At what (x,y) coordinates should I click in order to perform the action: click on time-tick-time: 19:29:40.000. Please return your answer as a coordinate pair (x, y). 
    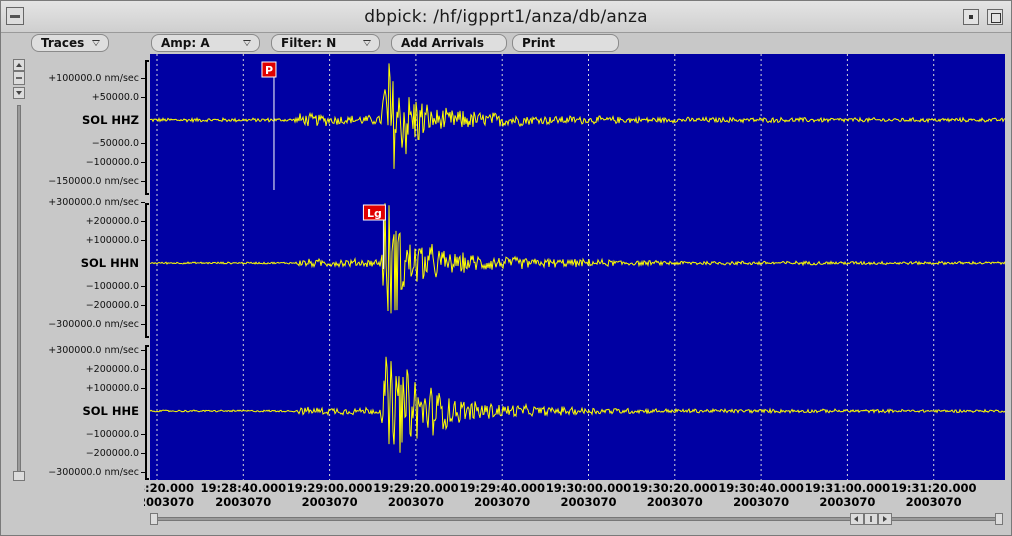
    Looking at the image, I should click on (502, 488).